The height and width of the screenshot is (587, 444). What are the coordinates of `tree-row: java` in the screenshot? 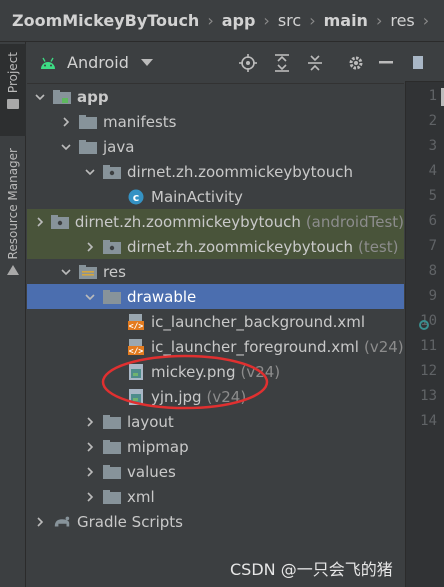 It's located at (215, 146).